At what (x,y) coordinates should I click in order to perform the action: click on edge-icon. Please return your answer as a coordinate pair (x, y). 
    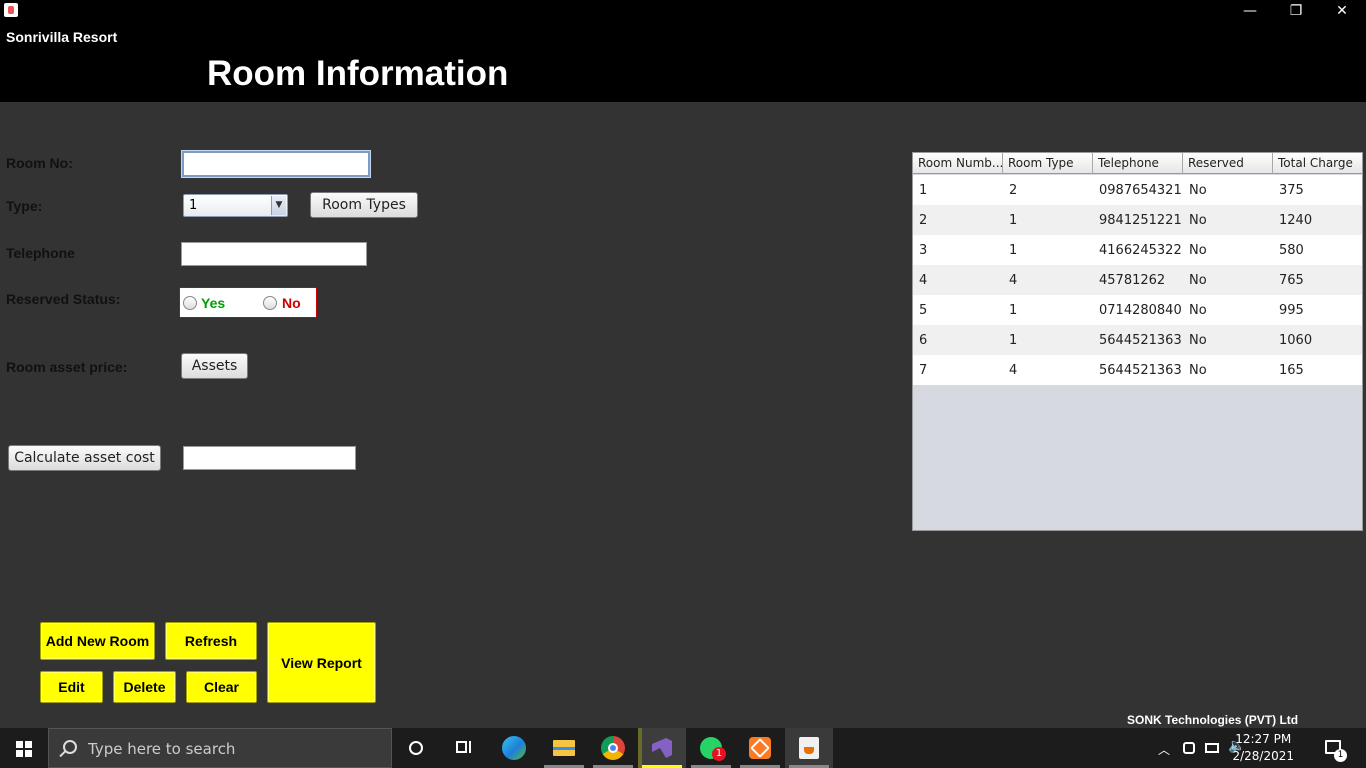
    Looking at the image, I should click on (514, 748).